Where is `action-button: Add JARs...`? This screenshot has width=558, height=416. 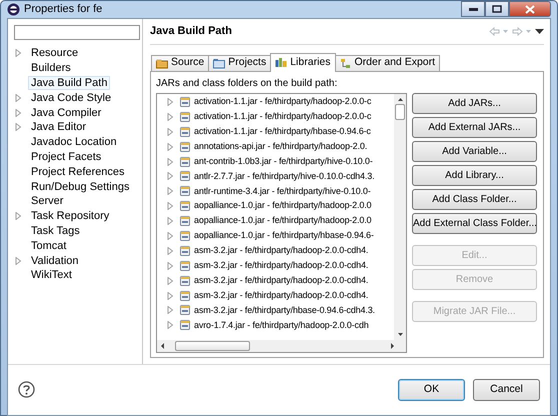 action-button: Add JARs... is located at coordinates (474, 103).